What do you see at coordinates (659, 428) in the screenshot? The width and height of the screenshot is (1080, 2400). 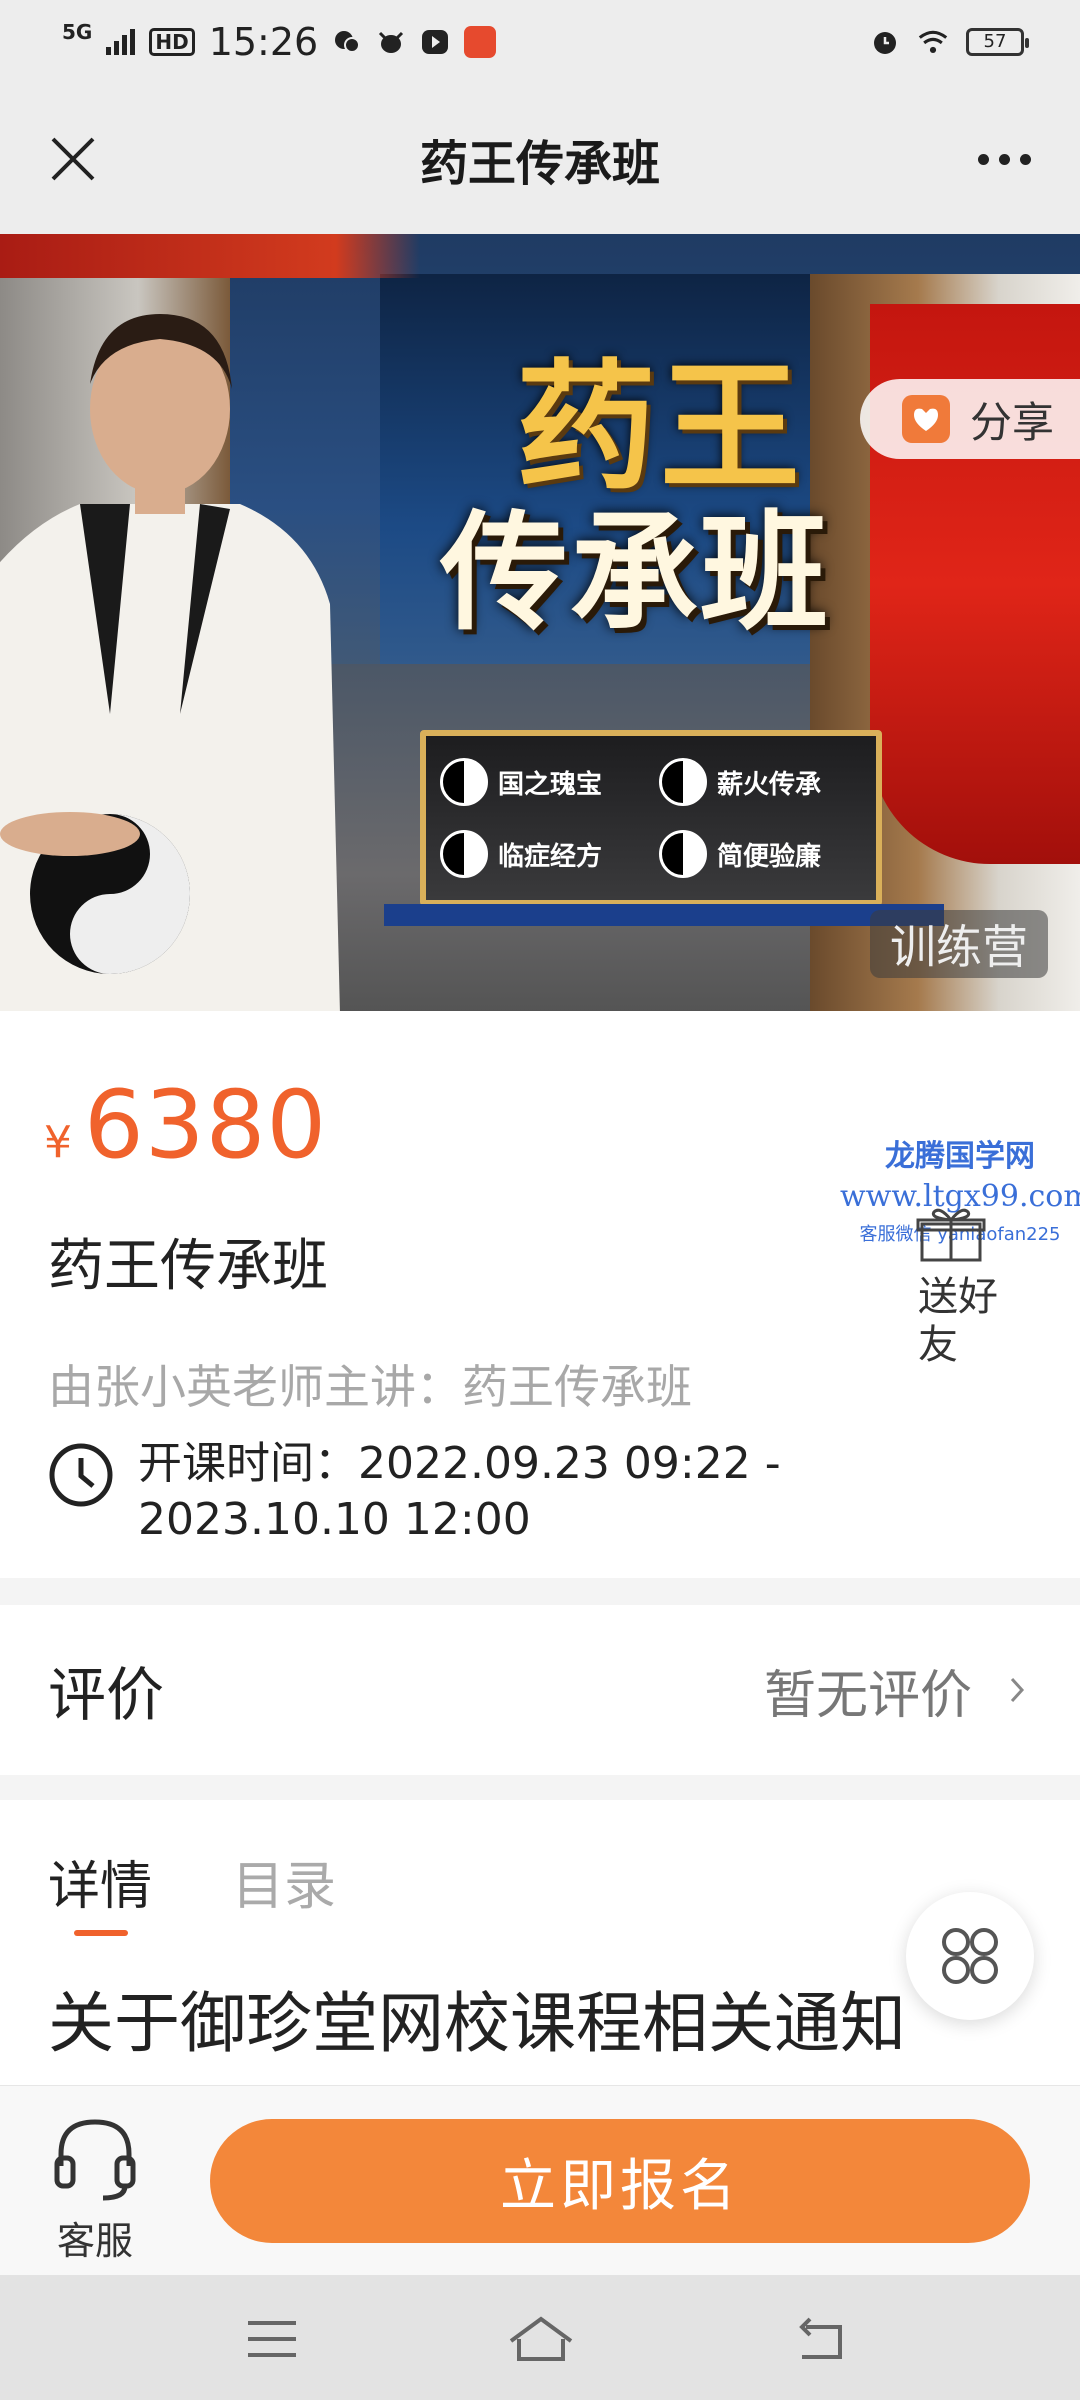 I see `banner-title-line1: 药王` at bounding box center [659, 428].